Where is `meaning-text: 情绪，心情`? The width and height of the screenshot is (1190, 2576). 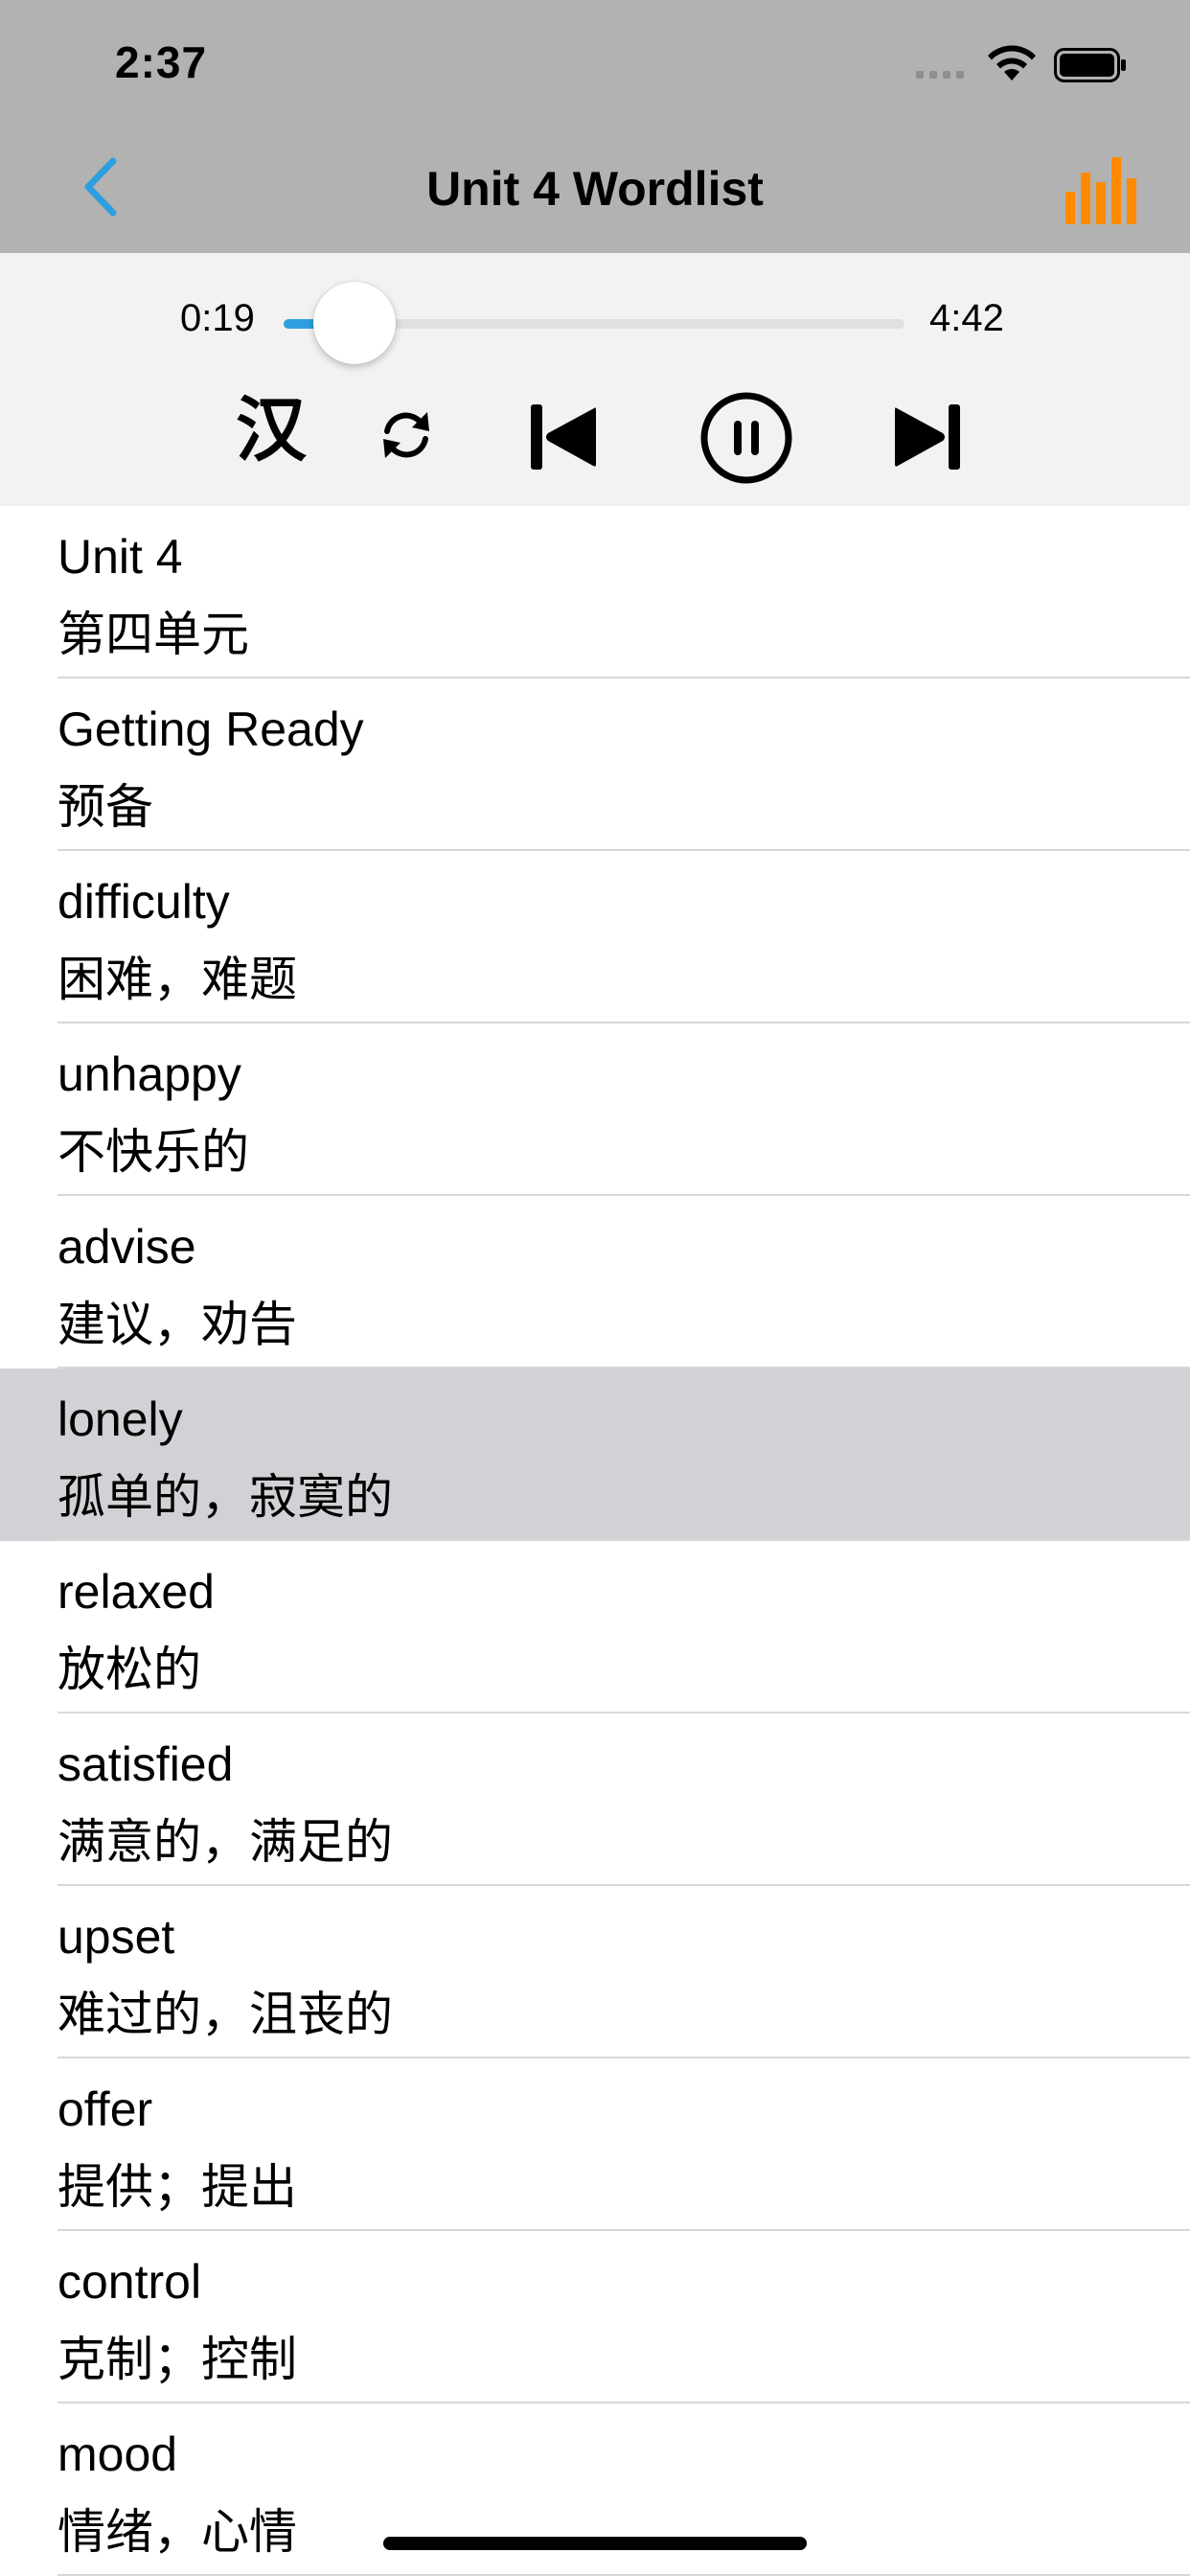
meaning-text: 情绪，心情 is located at coordinates (177, 2532).